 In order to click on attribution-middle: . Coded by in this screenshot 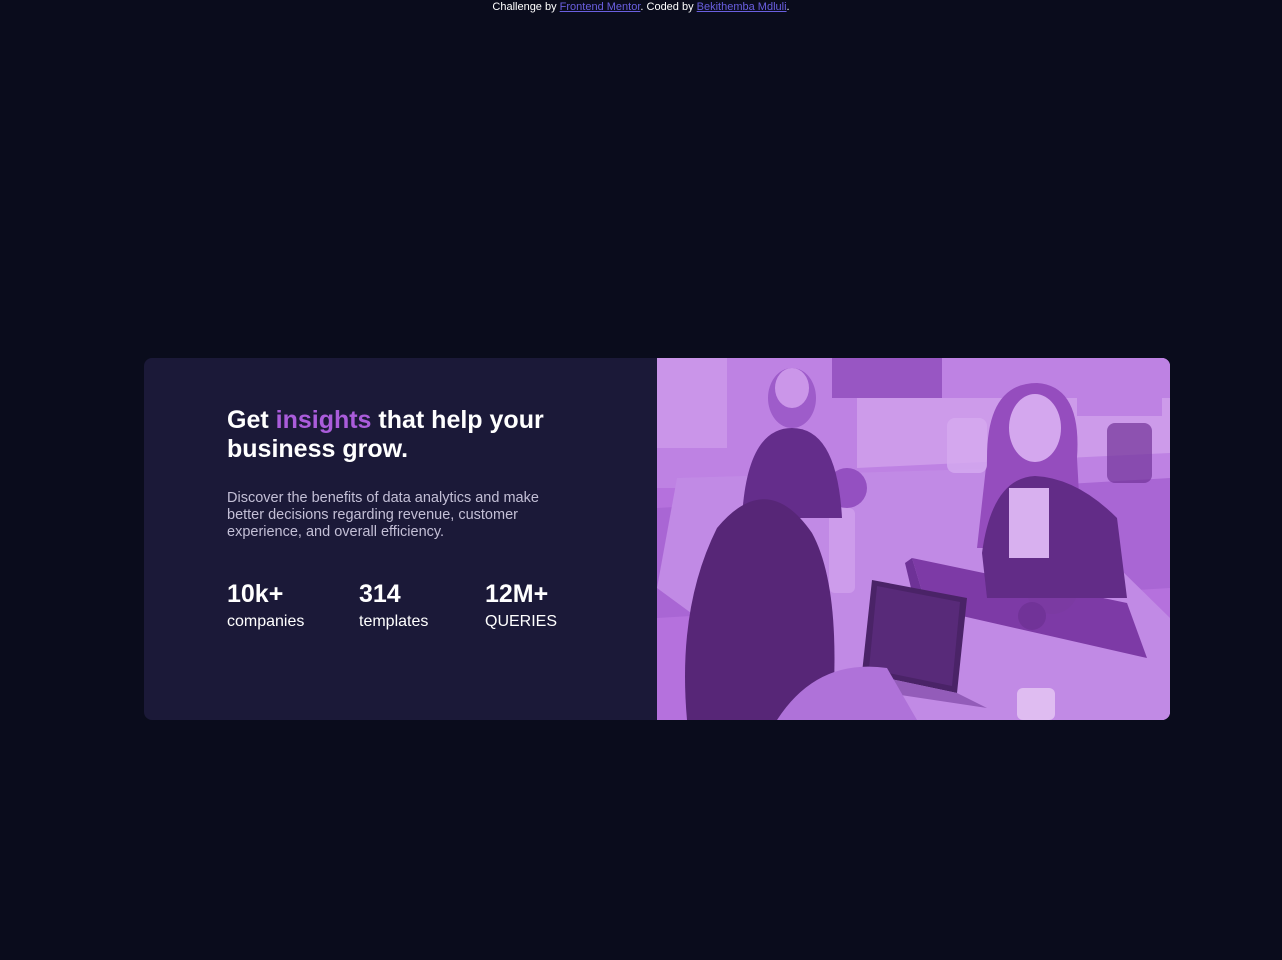, I will do `click(668, 7)`.